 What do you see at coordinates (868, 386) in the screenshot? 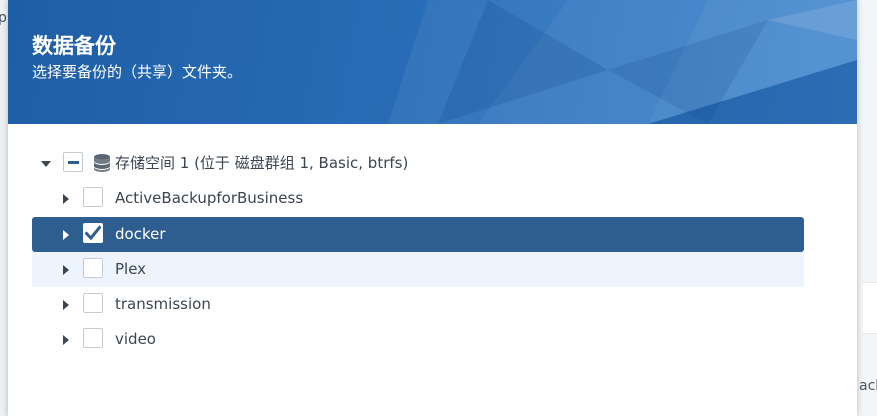
I see `background-text-fragment: ack` at bounding box center [868, 386].